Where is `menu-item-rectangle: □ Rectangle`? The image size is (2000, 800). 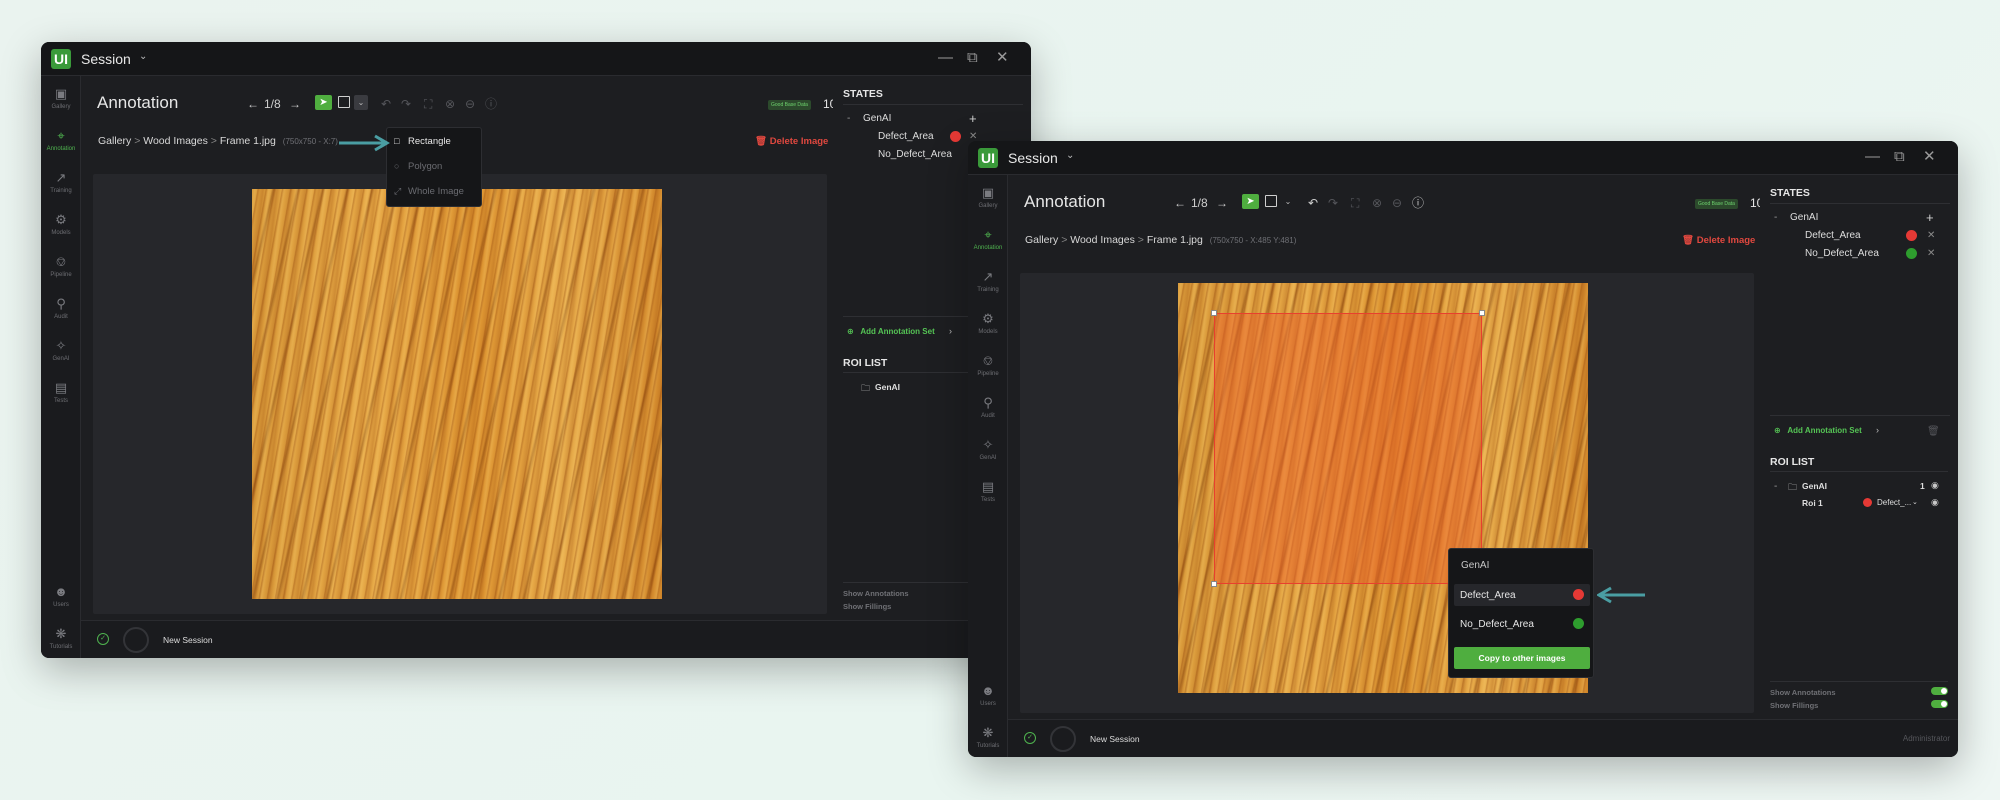
menu-item-rectangle: □ Rectangle is located at coordinates (422, 141).